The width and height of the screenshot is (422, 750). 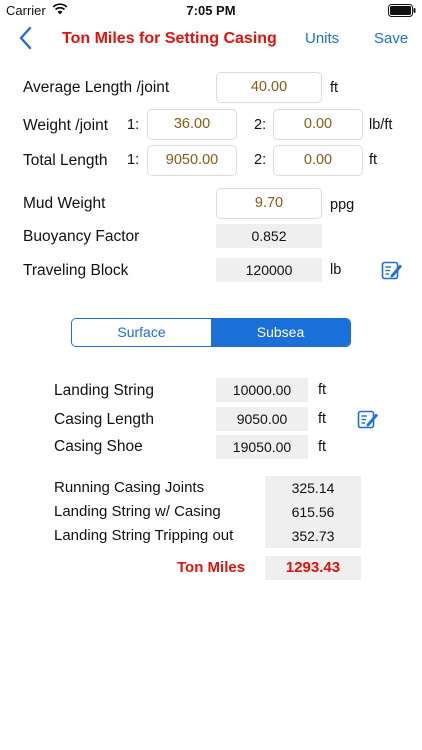 What do you see at coordinates (269, 236) in the screenshot?
I see `buoyancy-value: 0.852` at bounding box center [269, 236].